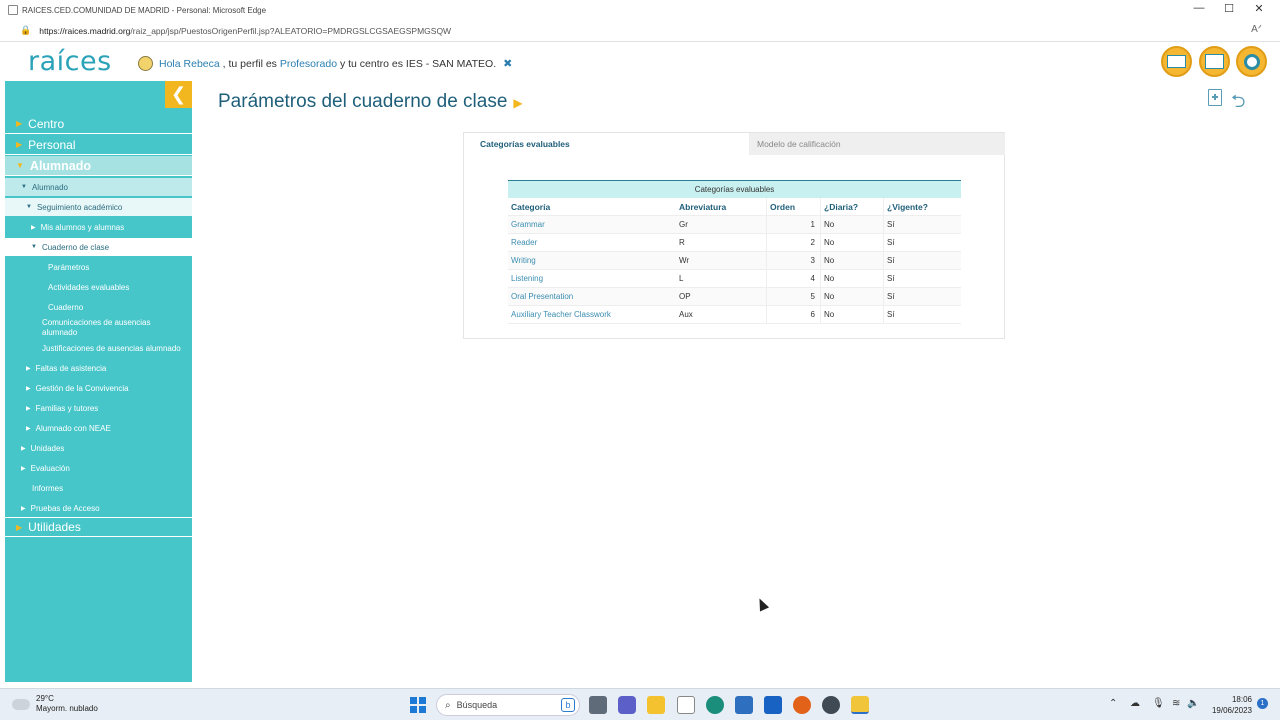  I want to click on sidebar-subitem-pruebas: ▶ Pruebas de Acceso, so click(98, 508).